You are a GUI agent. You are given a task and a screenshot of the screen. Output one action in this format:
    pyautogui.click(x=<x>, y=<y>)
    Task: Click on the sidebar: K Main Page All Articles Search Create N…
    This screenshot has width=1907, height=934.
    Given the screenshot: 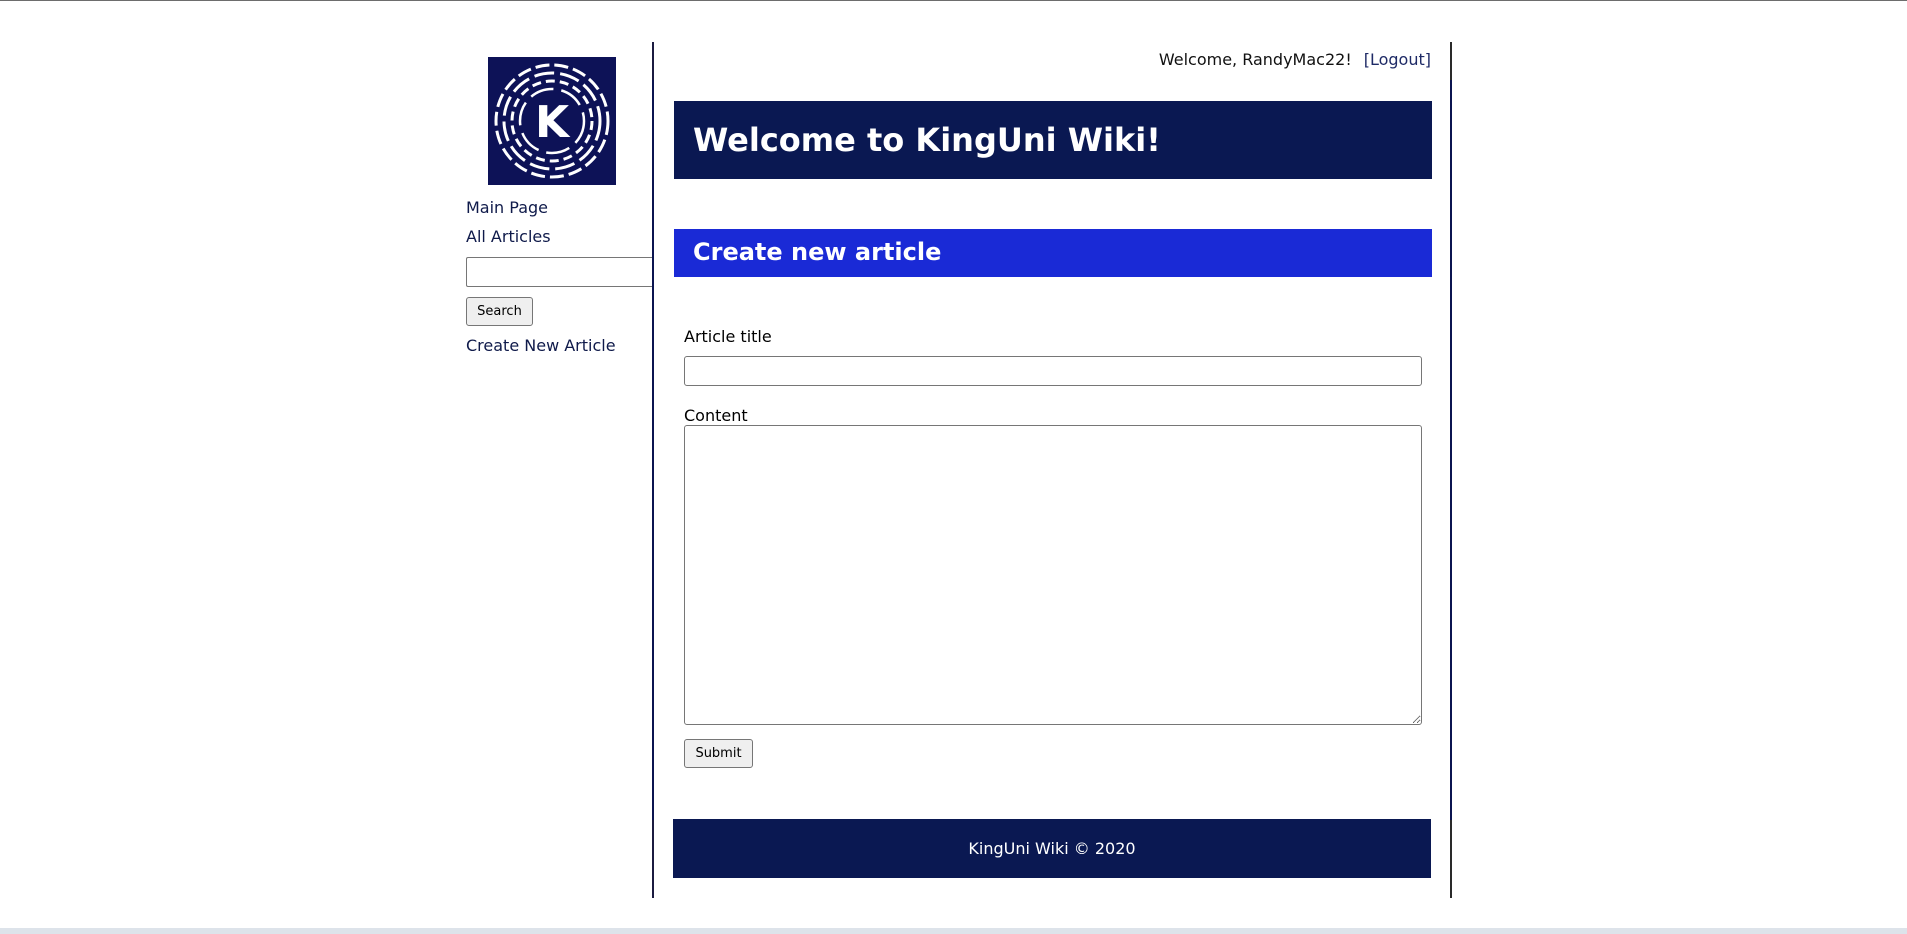 What is the action you would take?
    pyautogui.click(x=559, y=450)
    